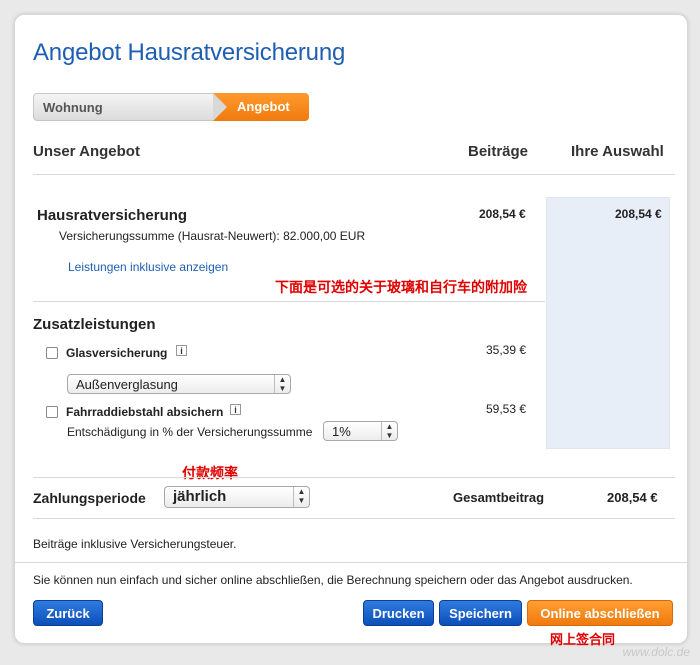 This screenshot has height=665, width=700. What do you see at coordinates (341, 431) in the screenshot?
I see `compensation-value: 1%` at bounding box center [341, 431].